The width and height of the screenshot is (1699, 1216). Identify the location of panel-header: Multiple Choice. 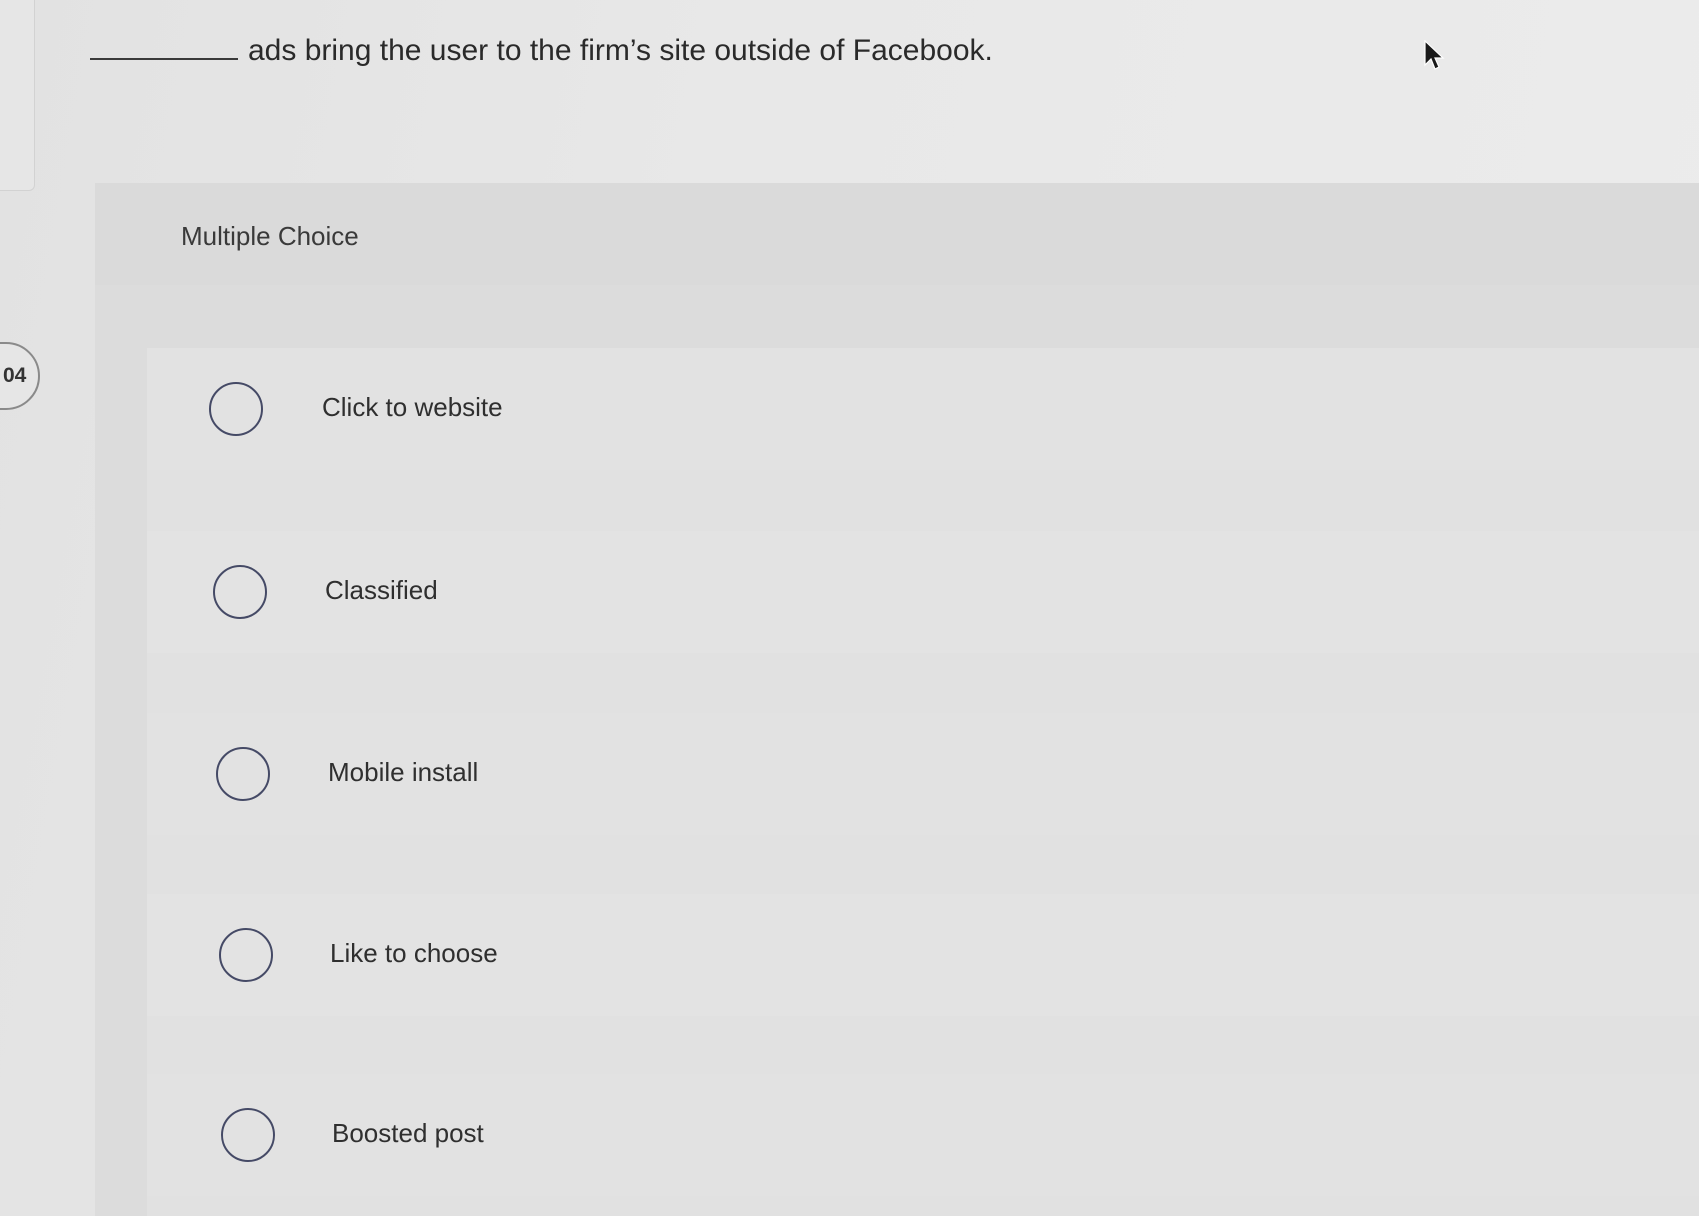
(897, 234).